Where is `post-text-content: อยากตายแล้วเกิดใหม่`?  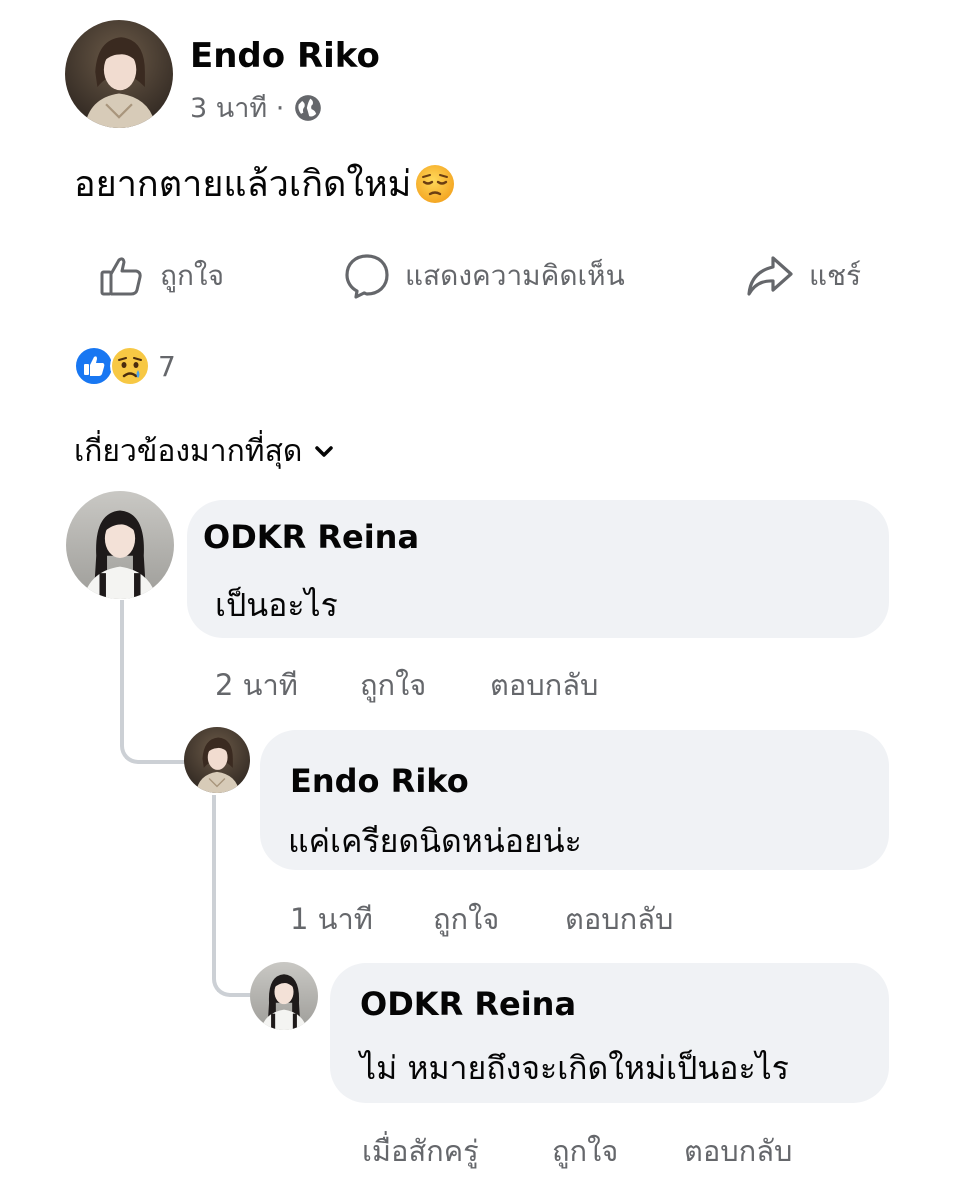 post-text-content: อยากตายแล้วเกิดใหม่ is located at coordinates (243, 184).